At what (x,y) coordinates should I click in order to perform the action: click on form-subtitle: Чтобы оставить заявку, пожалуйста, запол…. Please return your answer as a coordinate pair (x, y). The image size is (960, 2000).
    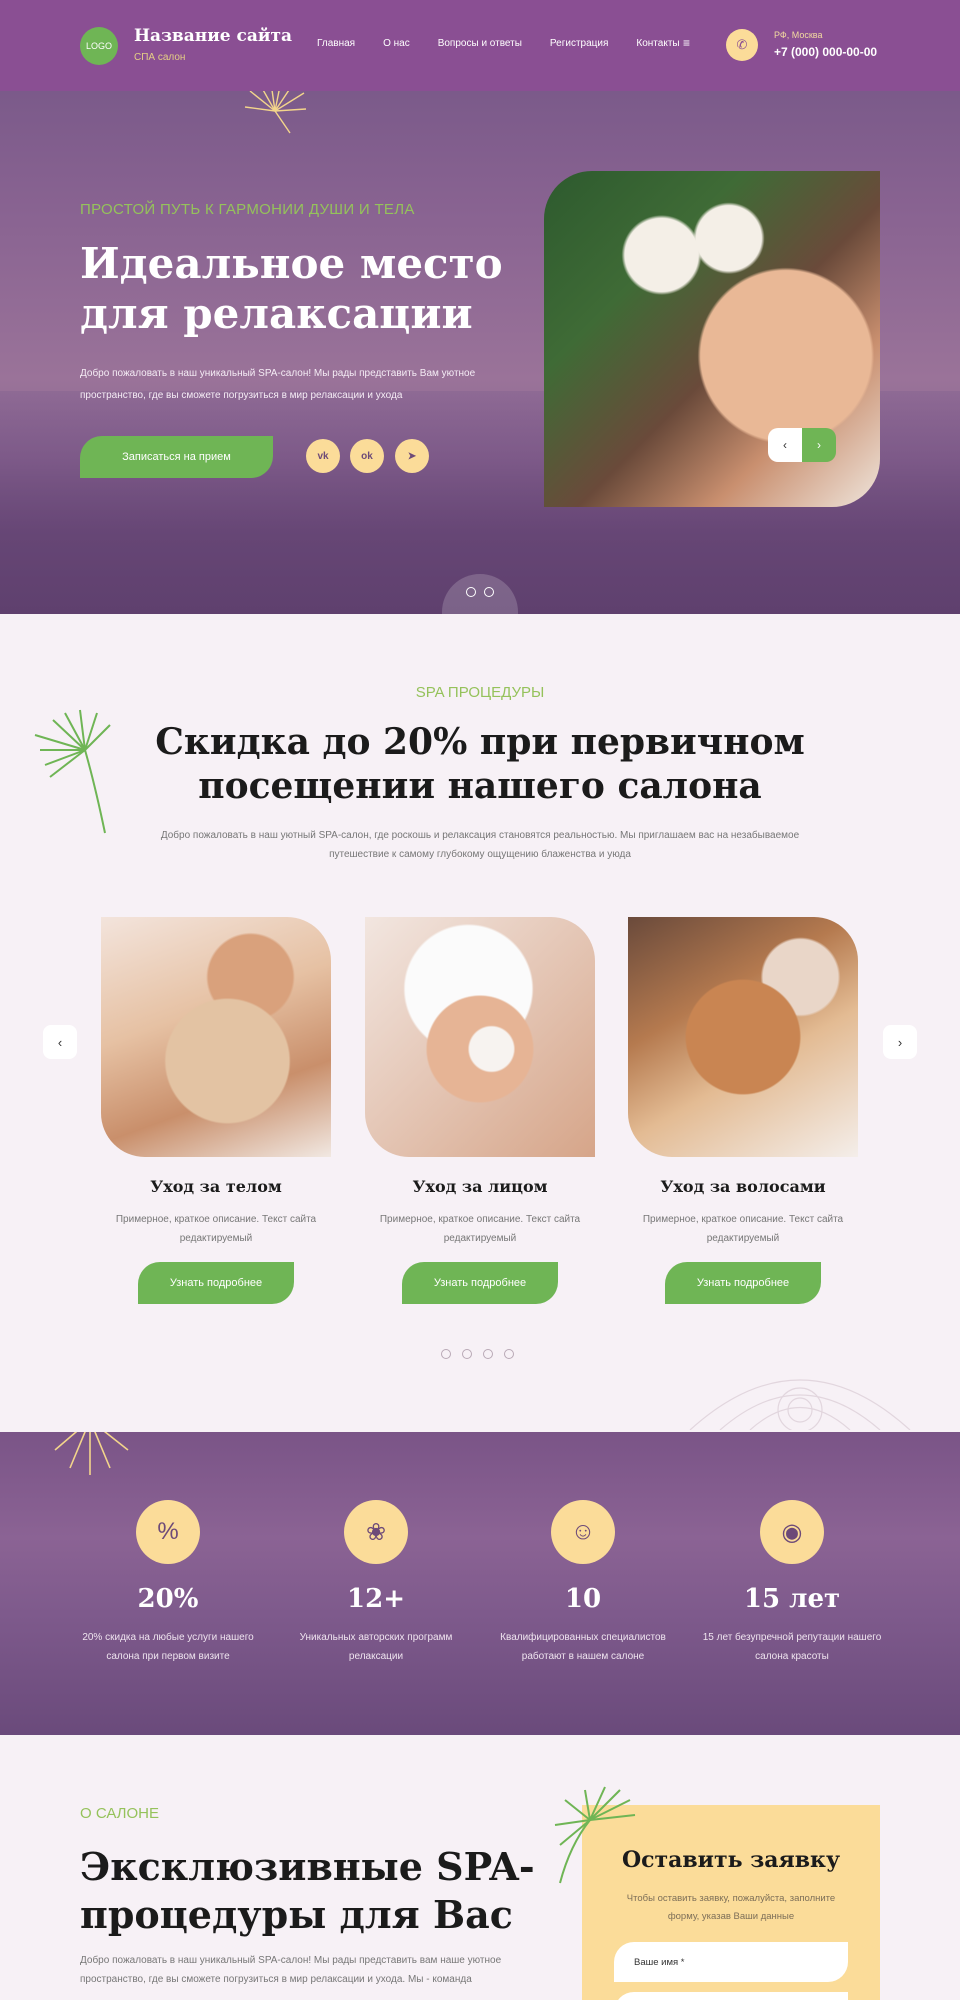
    Looking at the image, I should click on (731, 1907).